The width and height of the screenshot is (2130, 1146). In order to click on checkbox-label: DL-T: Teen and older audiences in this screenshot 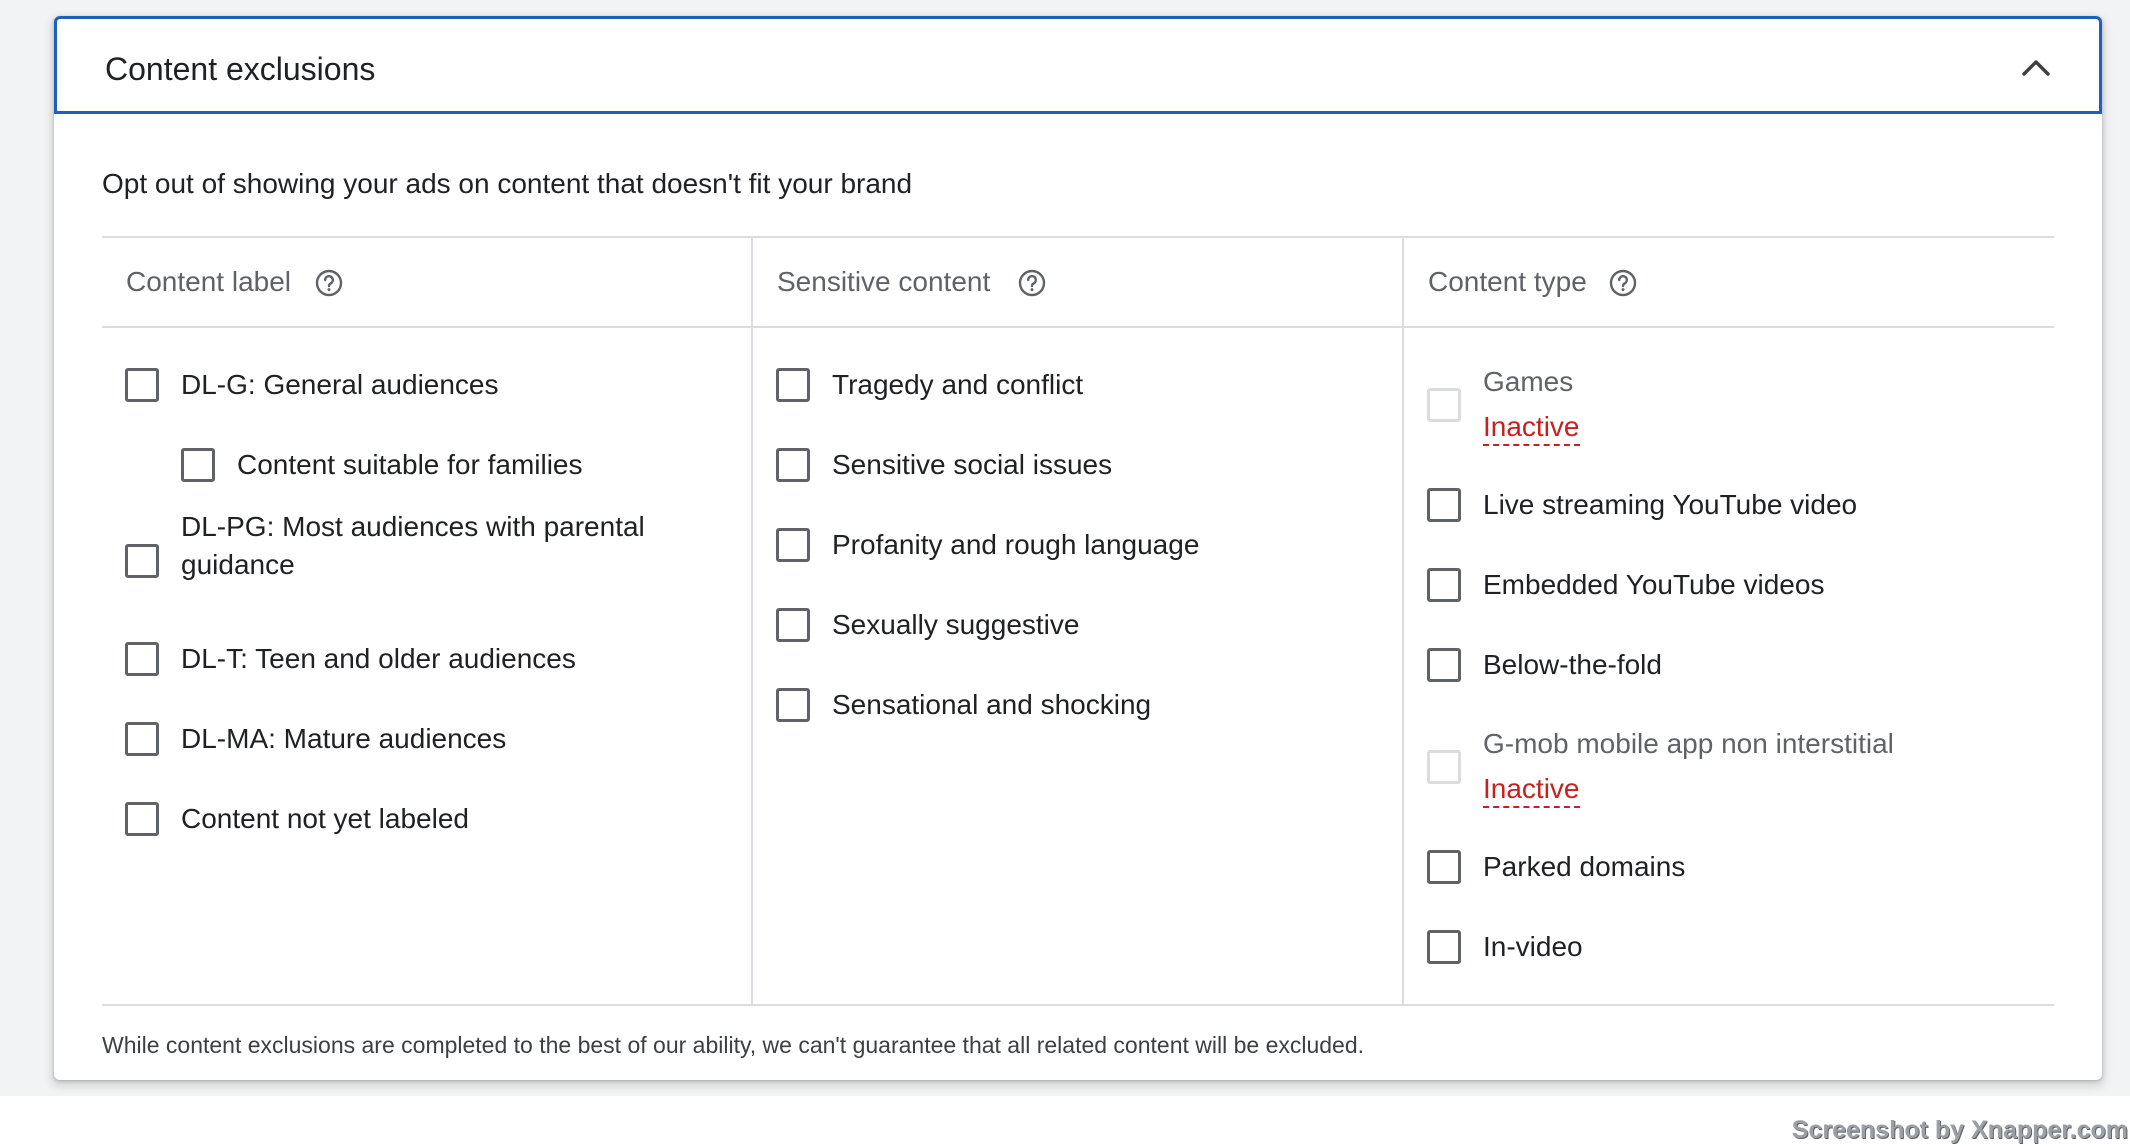, I will do `click(378, 658)`.